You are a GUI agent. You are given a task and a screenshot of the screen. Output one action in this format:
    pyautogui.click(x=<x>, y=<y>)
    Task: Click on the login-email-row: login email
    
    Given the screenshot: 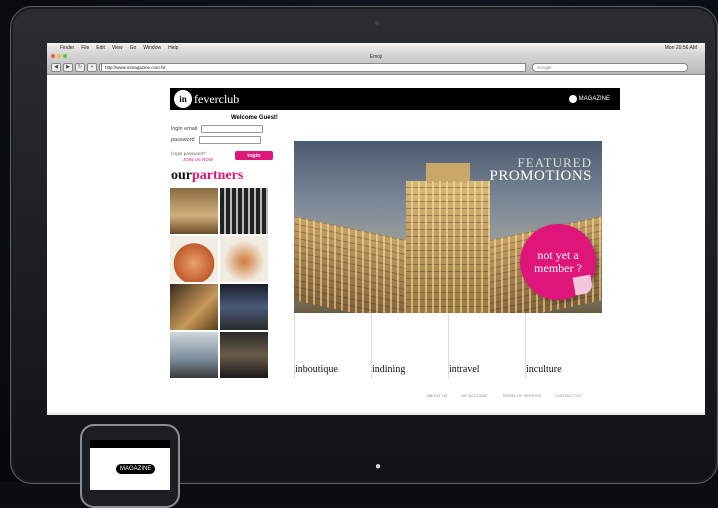 What is the action you would take?
    pyautogui.click(x=217, y=129)
    